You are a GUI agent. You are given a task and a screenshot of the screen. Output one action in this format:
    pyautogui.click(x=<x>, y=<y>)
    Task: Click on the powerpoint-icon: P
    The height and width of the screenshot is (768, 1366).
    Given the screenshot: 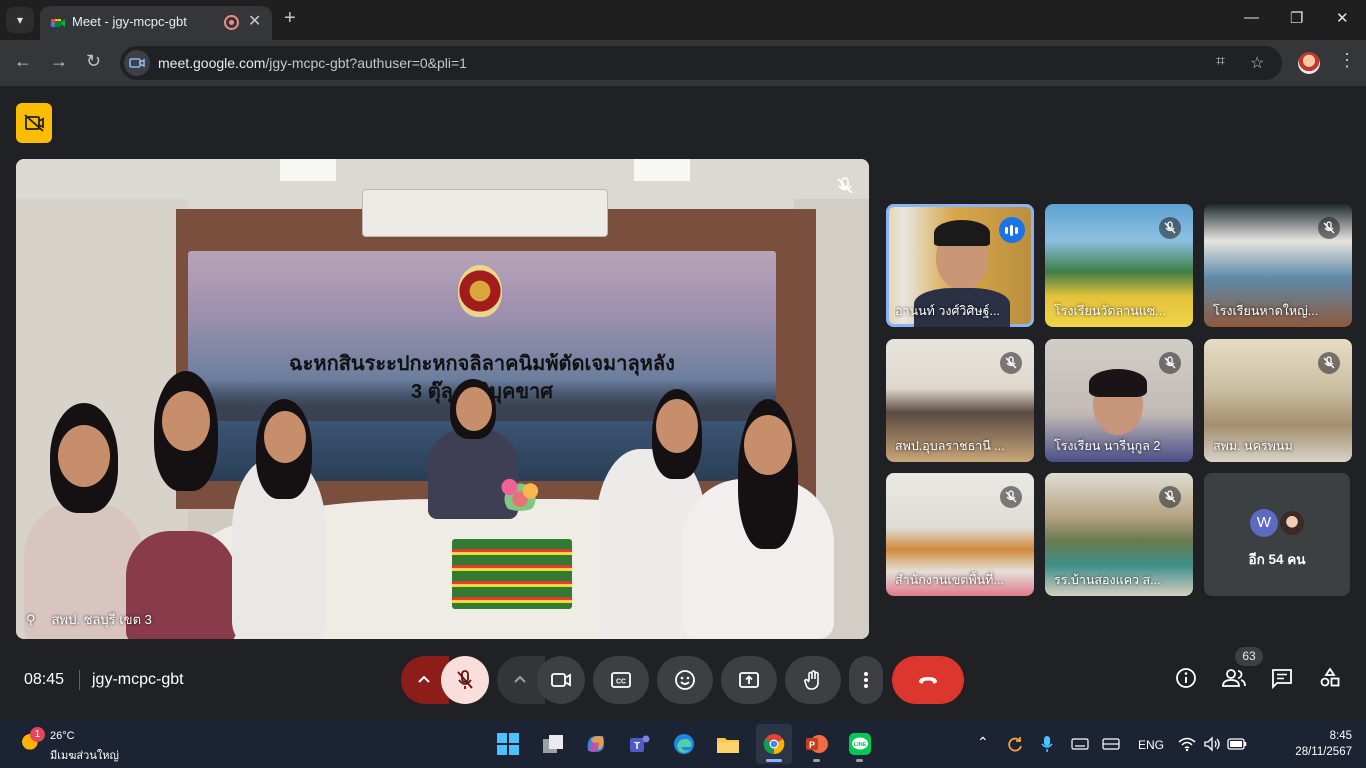 What is the action you would take?
    pyautogui.click(x=817, y=744)
    